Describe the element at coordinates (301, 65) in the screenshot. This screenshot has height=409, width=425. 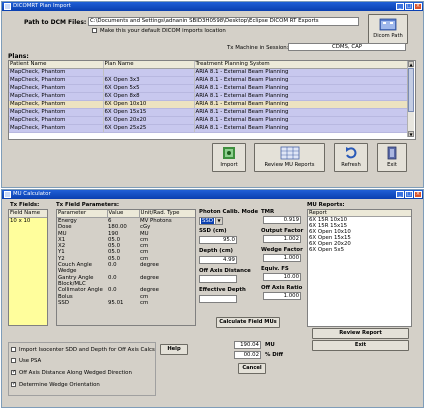
I see `col-tps: Treatment Planning System` at that location.